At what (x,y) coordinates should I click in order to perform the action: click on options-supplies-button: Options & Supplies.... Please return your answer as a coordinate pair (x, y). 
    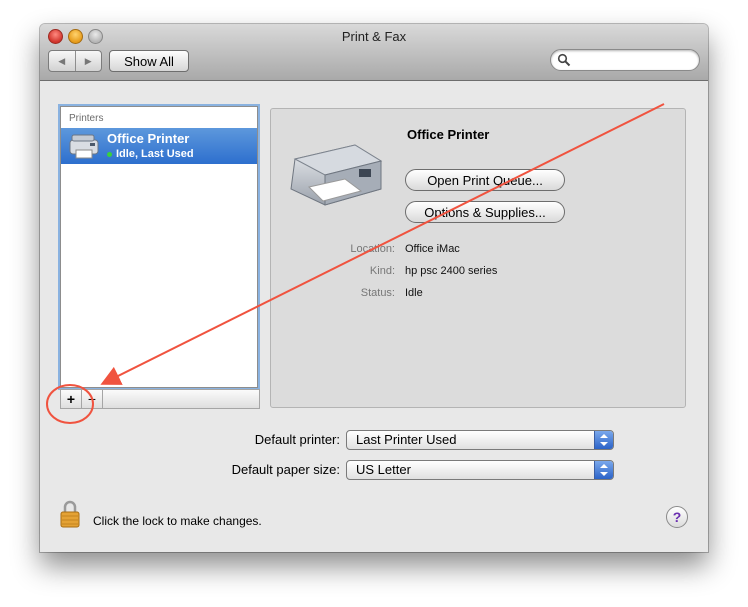
    Looking at the image, I should click on (485, 212).